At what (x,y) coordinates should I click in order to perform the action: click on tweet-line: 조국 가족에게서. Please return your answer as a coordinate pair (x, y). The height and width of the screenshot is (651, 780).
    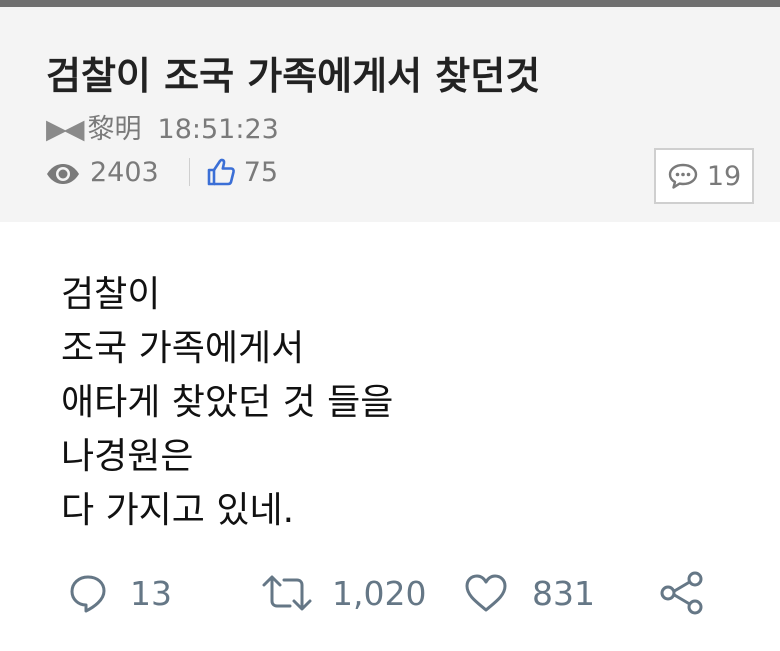
    Looking at the image, I should click on (183, 348).